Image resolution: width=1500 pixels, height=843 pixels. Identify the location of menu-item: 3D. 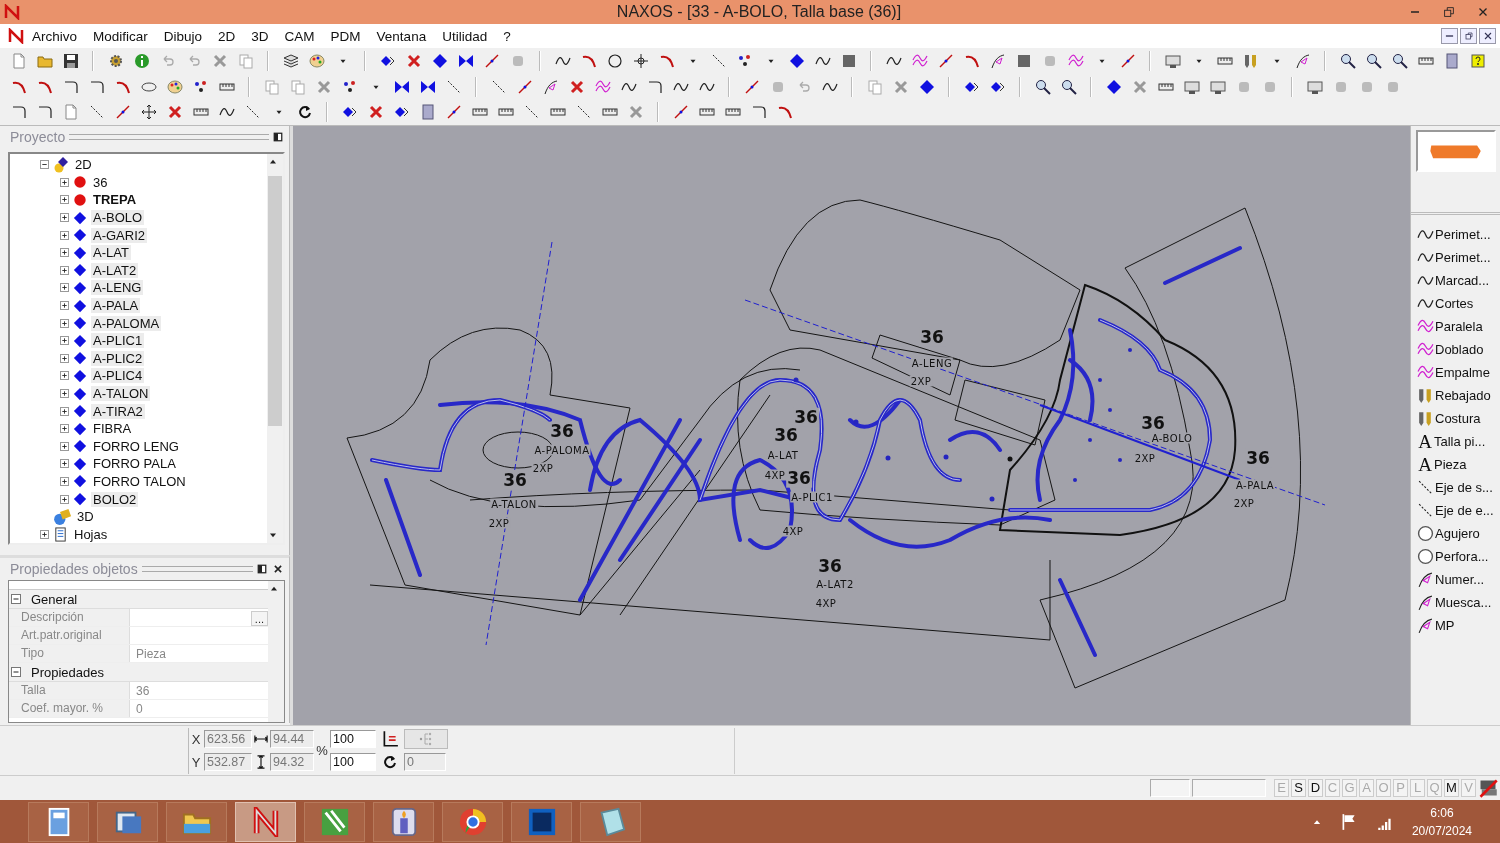
(260, 36).